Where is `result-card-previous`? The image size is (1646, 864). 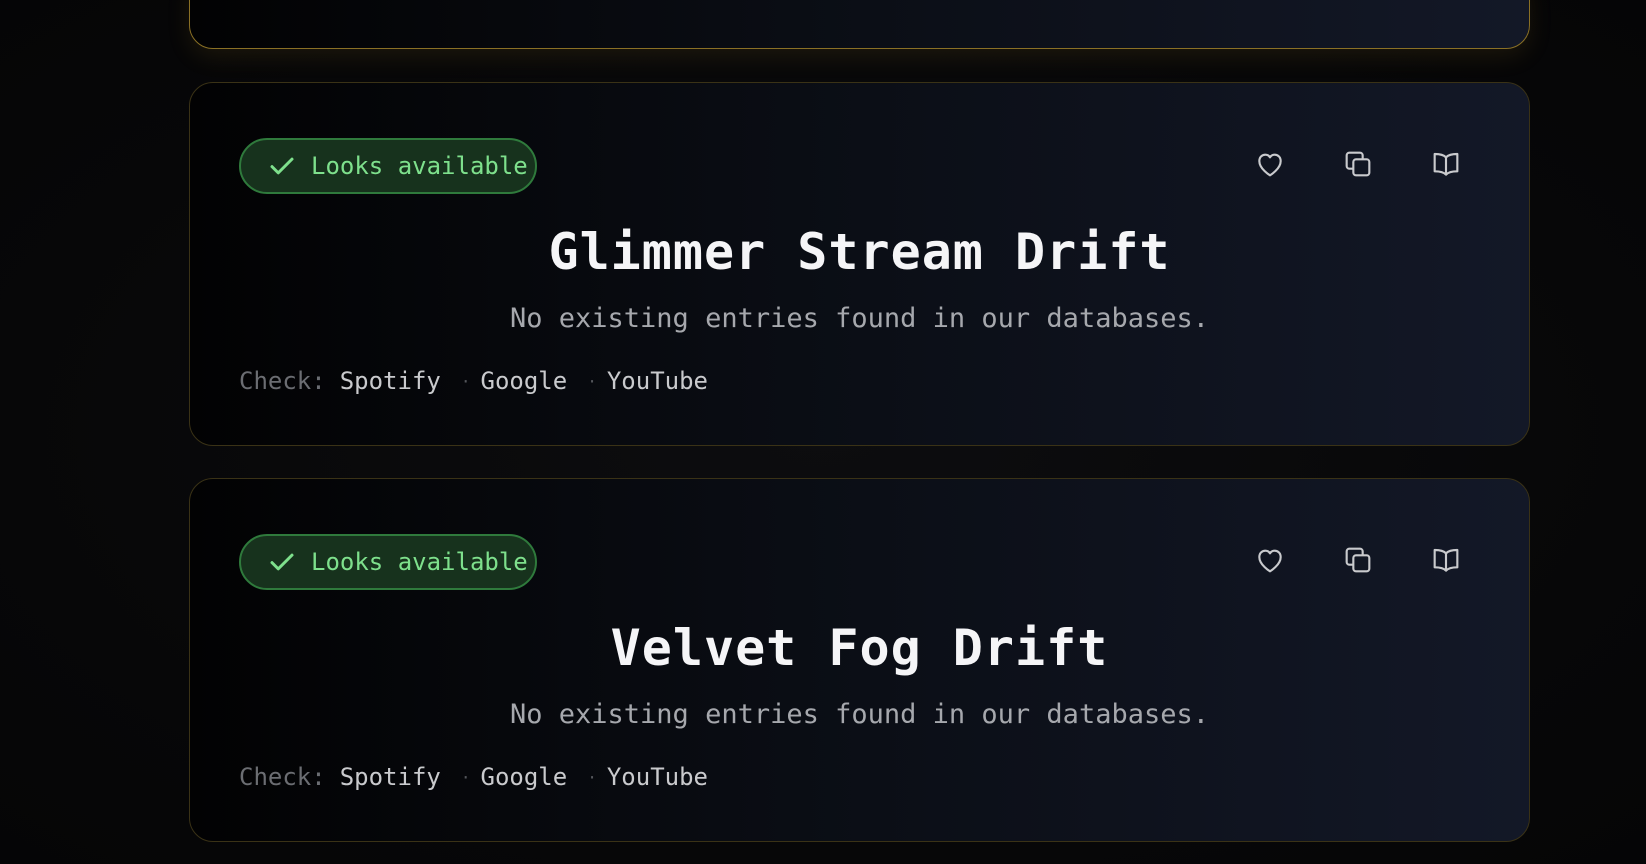 result-card-previous is located at coordinates (859, 24).